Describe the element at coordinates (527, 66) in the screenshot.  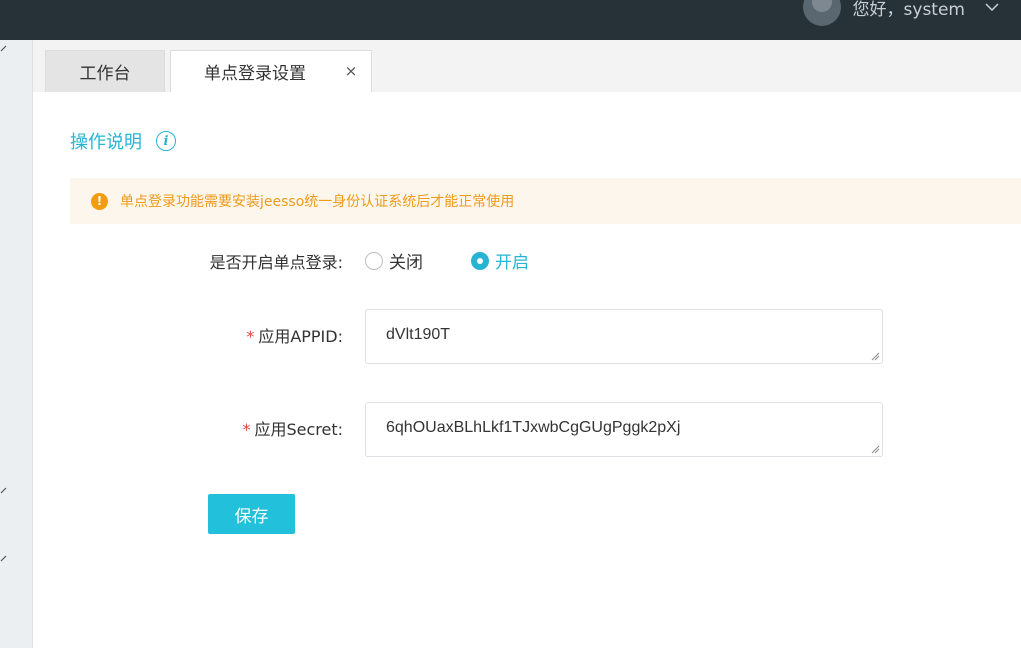
I see `tab-bar: 工作台 单点登录设置 ×` at that location.